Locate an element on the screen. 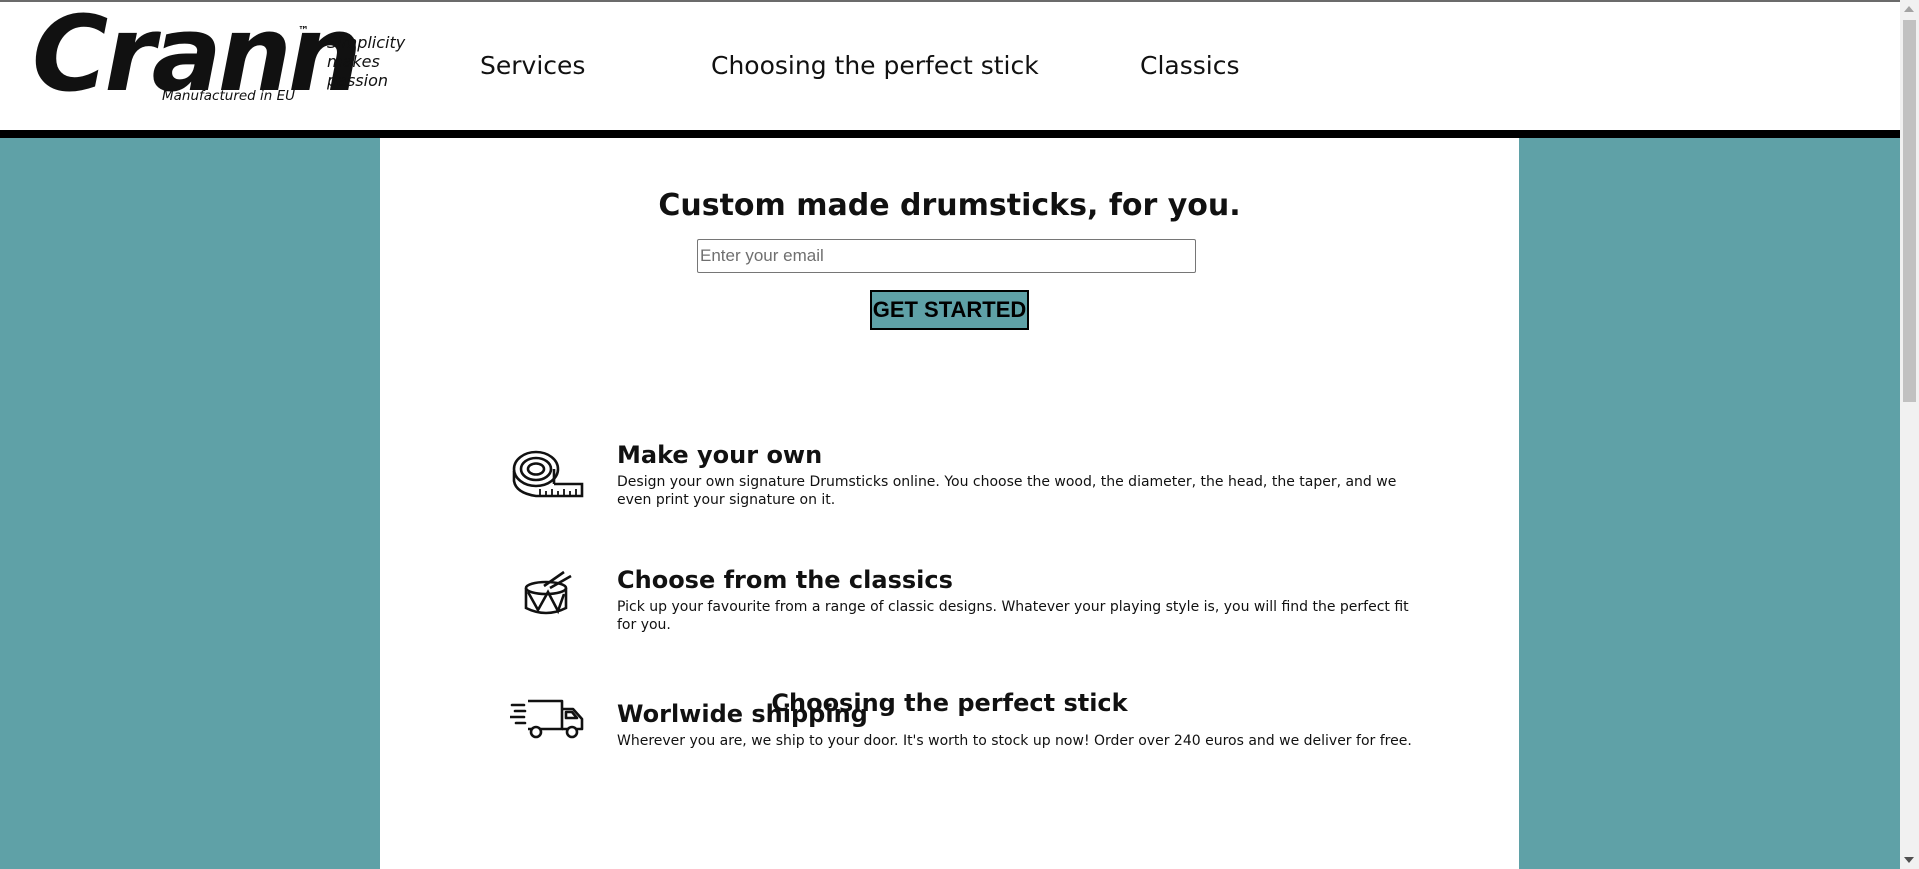 The width and height of the screenshot is (1919, 869). hero-title: Custom made drumsticks, for you. is located at coordinates (949, 205).